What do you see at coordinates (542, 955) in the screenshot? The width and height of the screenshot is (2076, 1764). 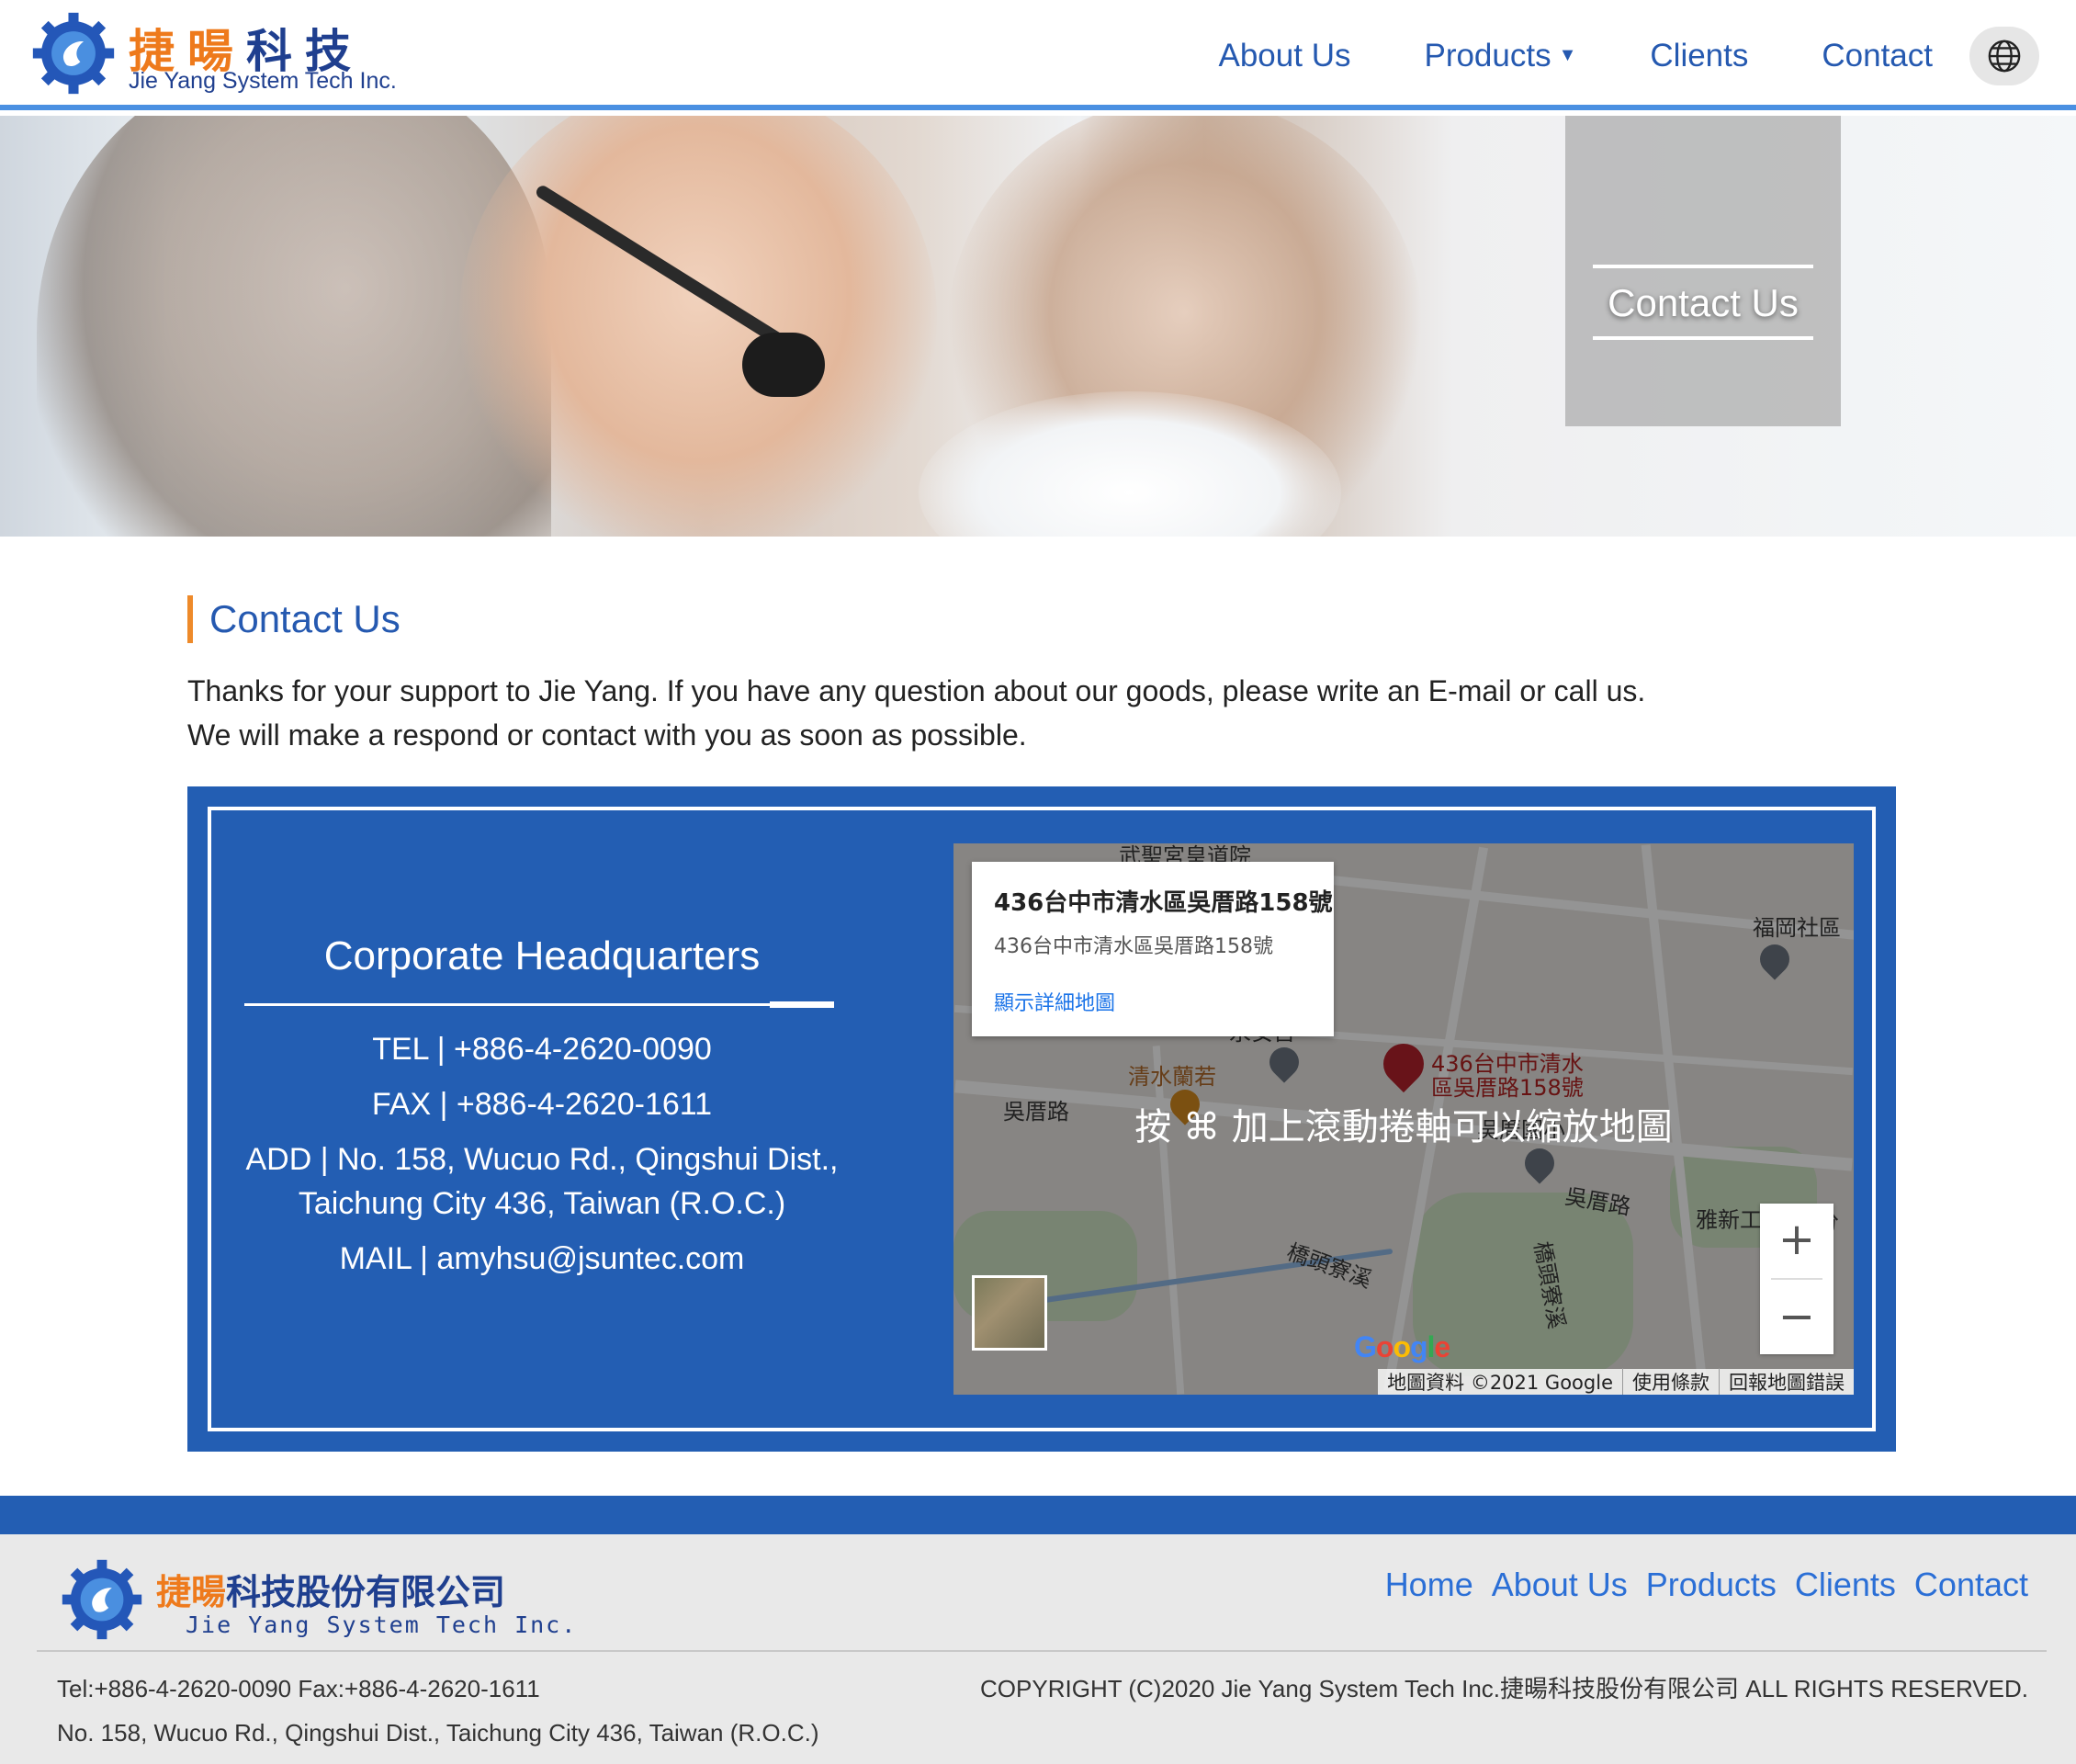 I see `headquarters-title: Corporate Headquarters` at bounding box center [542, 955].